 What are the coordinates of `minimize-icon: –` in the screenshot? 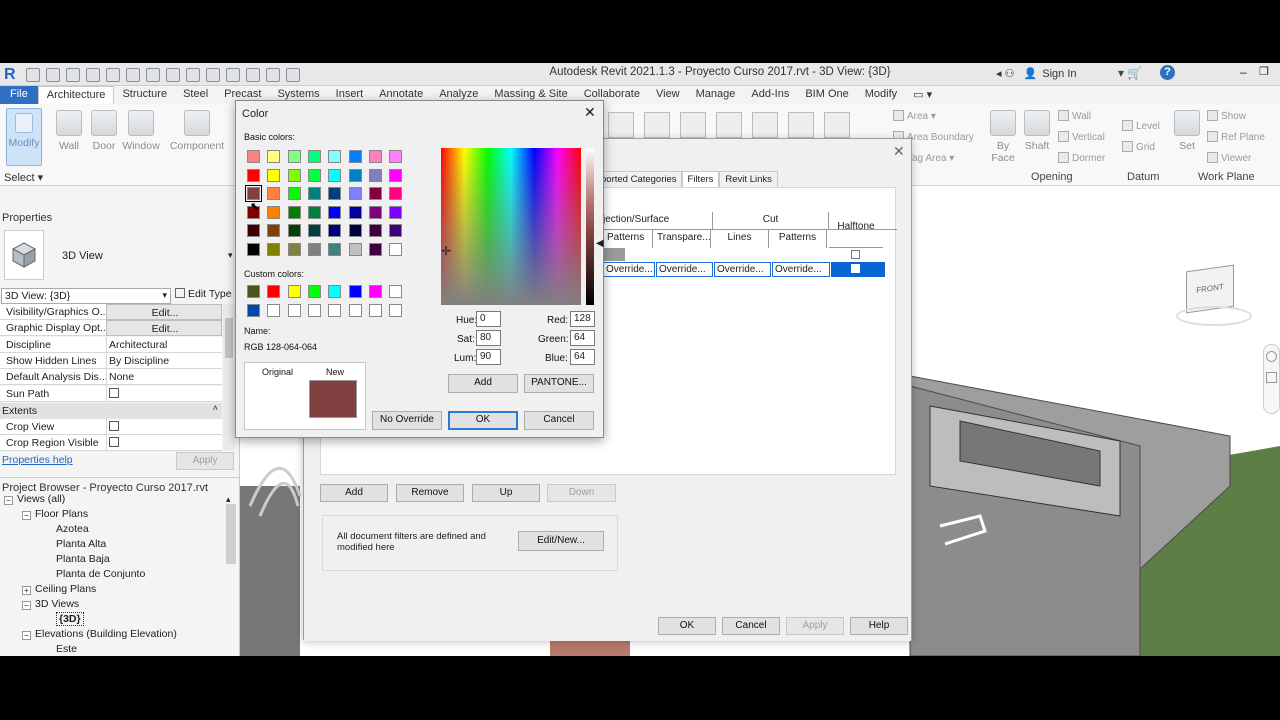 It's located at (1243, 72).